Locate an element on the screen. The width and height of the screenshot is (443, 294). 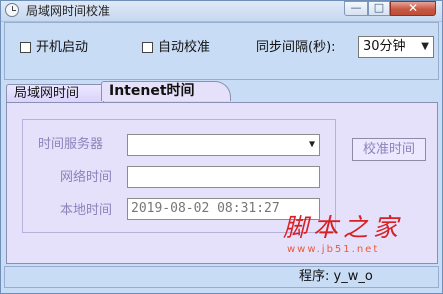
sync-interval-select: 30分钟 ▼ is located at coordinates (396, 47).